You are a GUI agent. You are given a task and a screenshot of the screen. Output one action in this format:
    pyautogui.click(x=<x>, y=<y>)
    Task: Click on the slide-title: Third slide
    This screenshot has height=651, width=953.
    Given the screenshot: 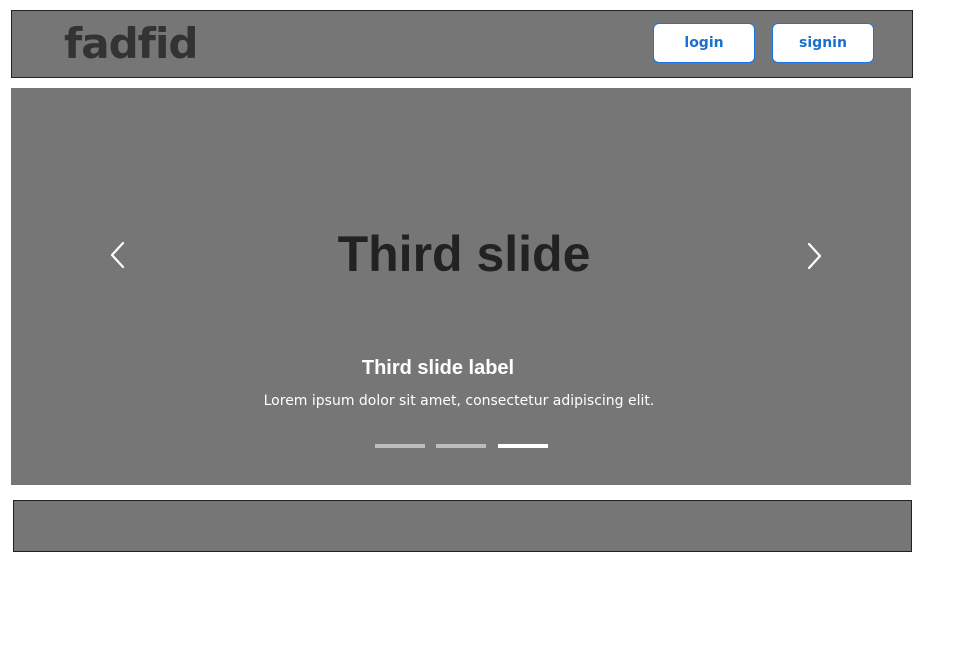 What is the action you would take?
    pyautogui.click(x=464, y=254)
    